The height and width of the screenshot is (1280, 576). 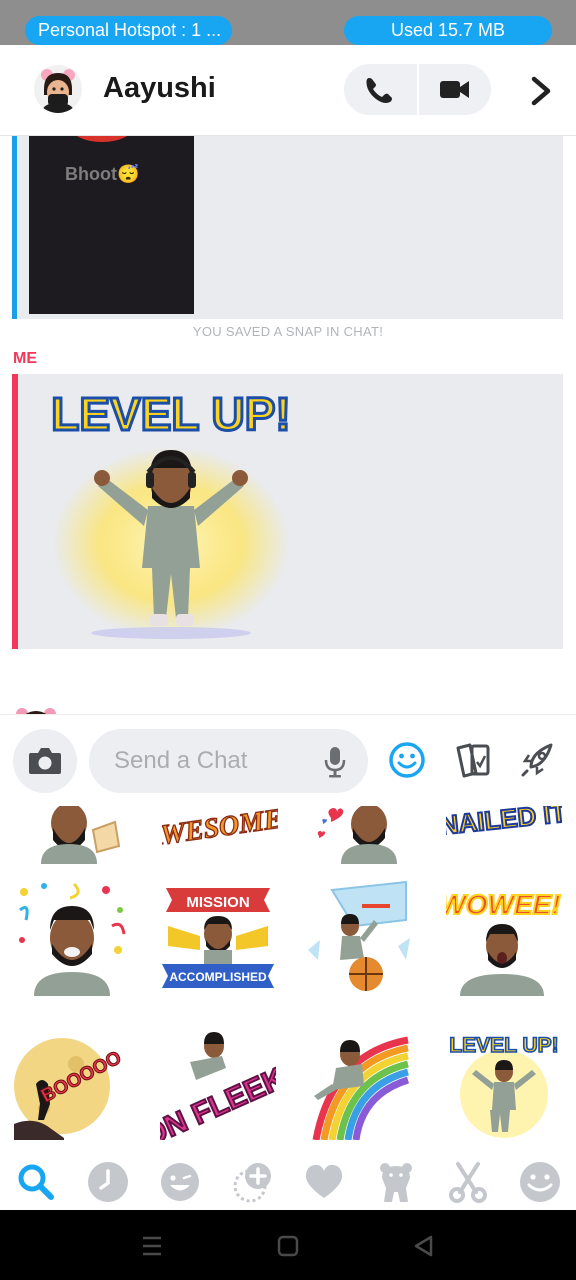 I want to click on level-up-sticker: LEVEL UP!, so click(x=173, y=511).